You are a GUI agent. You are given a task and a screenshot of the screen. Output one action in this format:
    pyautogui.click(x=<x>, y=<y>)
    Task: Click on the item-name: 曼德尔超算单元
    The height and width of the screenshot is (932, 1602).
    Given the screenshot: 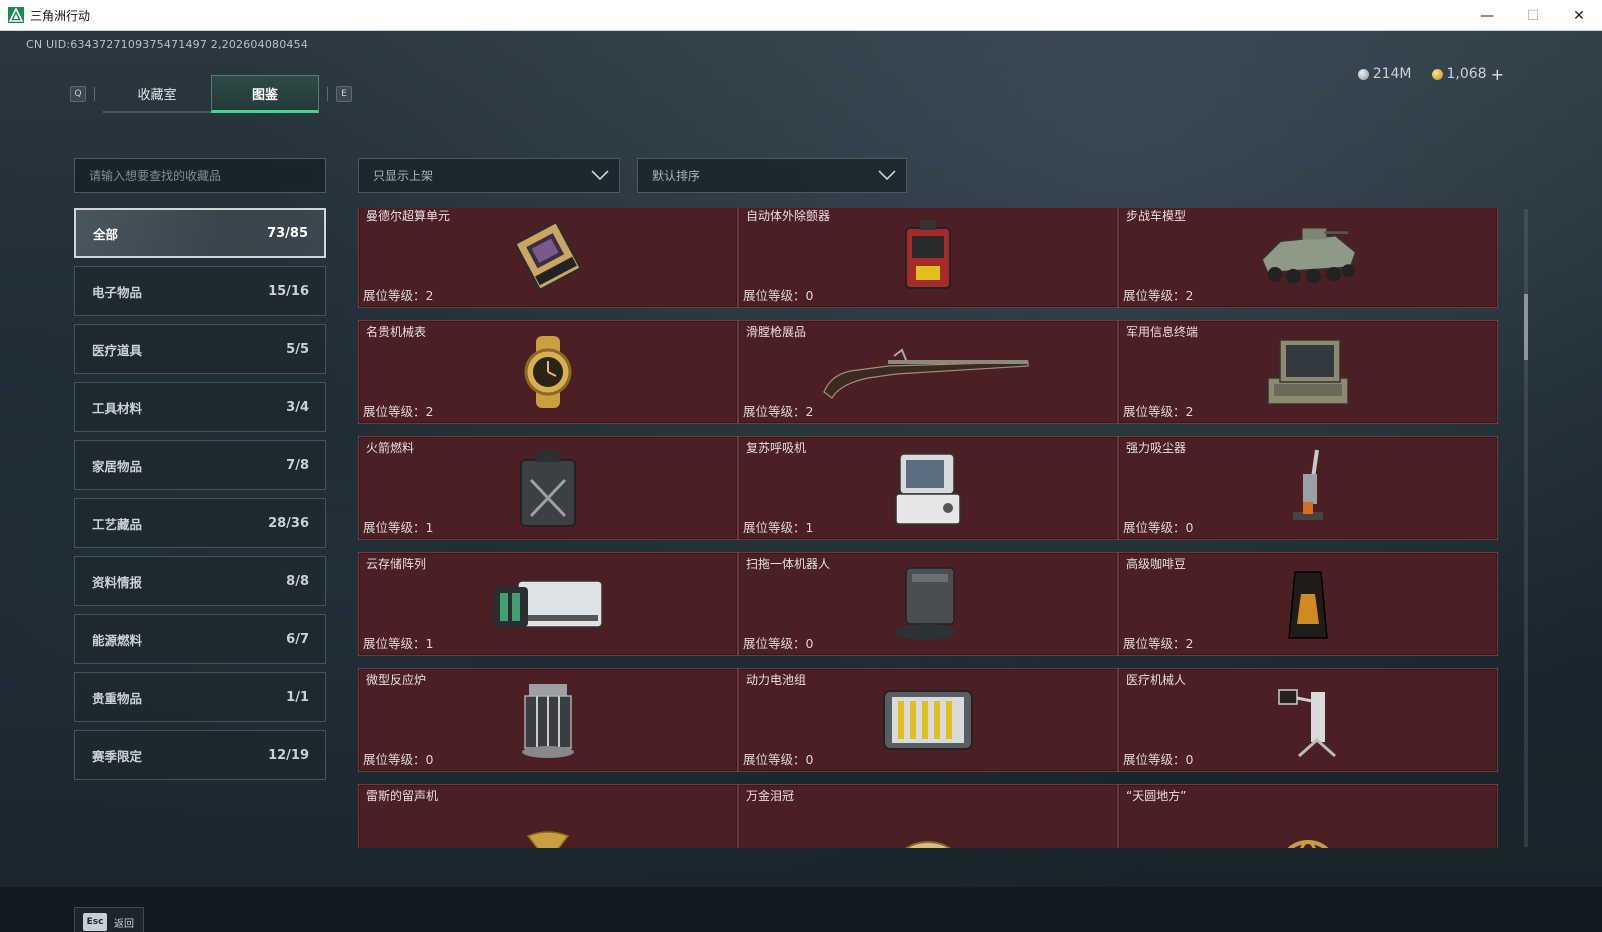 What is the action you would take?
    pyautogui.click(x=408, y=216)
    